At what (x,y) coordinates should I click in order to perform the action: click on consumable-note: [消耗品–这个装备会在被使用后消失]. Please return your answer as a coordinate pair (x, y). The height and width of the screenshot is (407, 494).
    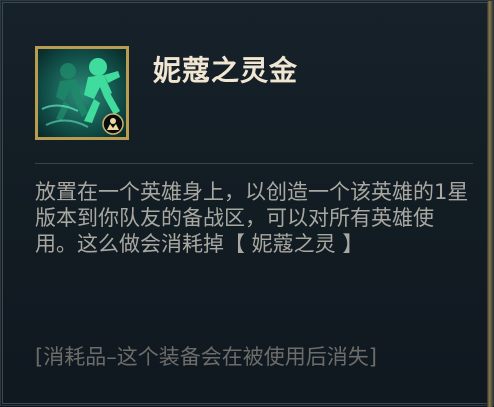
    Looking at the image, I should click on (206, 357).